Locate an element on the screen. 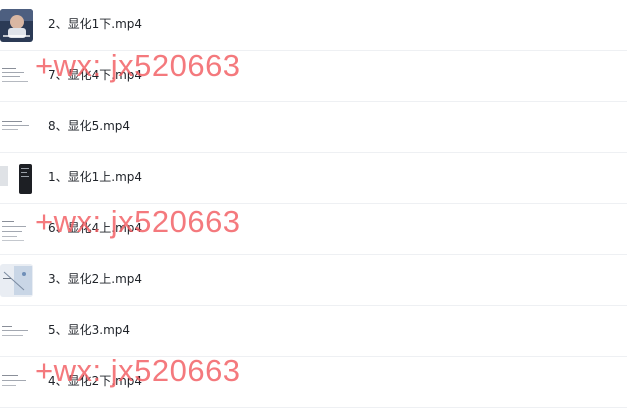  file-name: 5、显化3.mp4 is located at coordinates (89, 330).